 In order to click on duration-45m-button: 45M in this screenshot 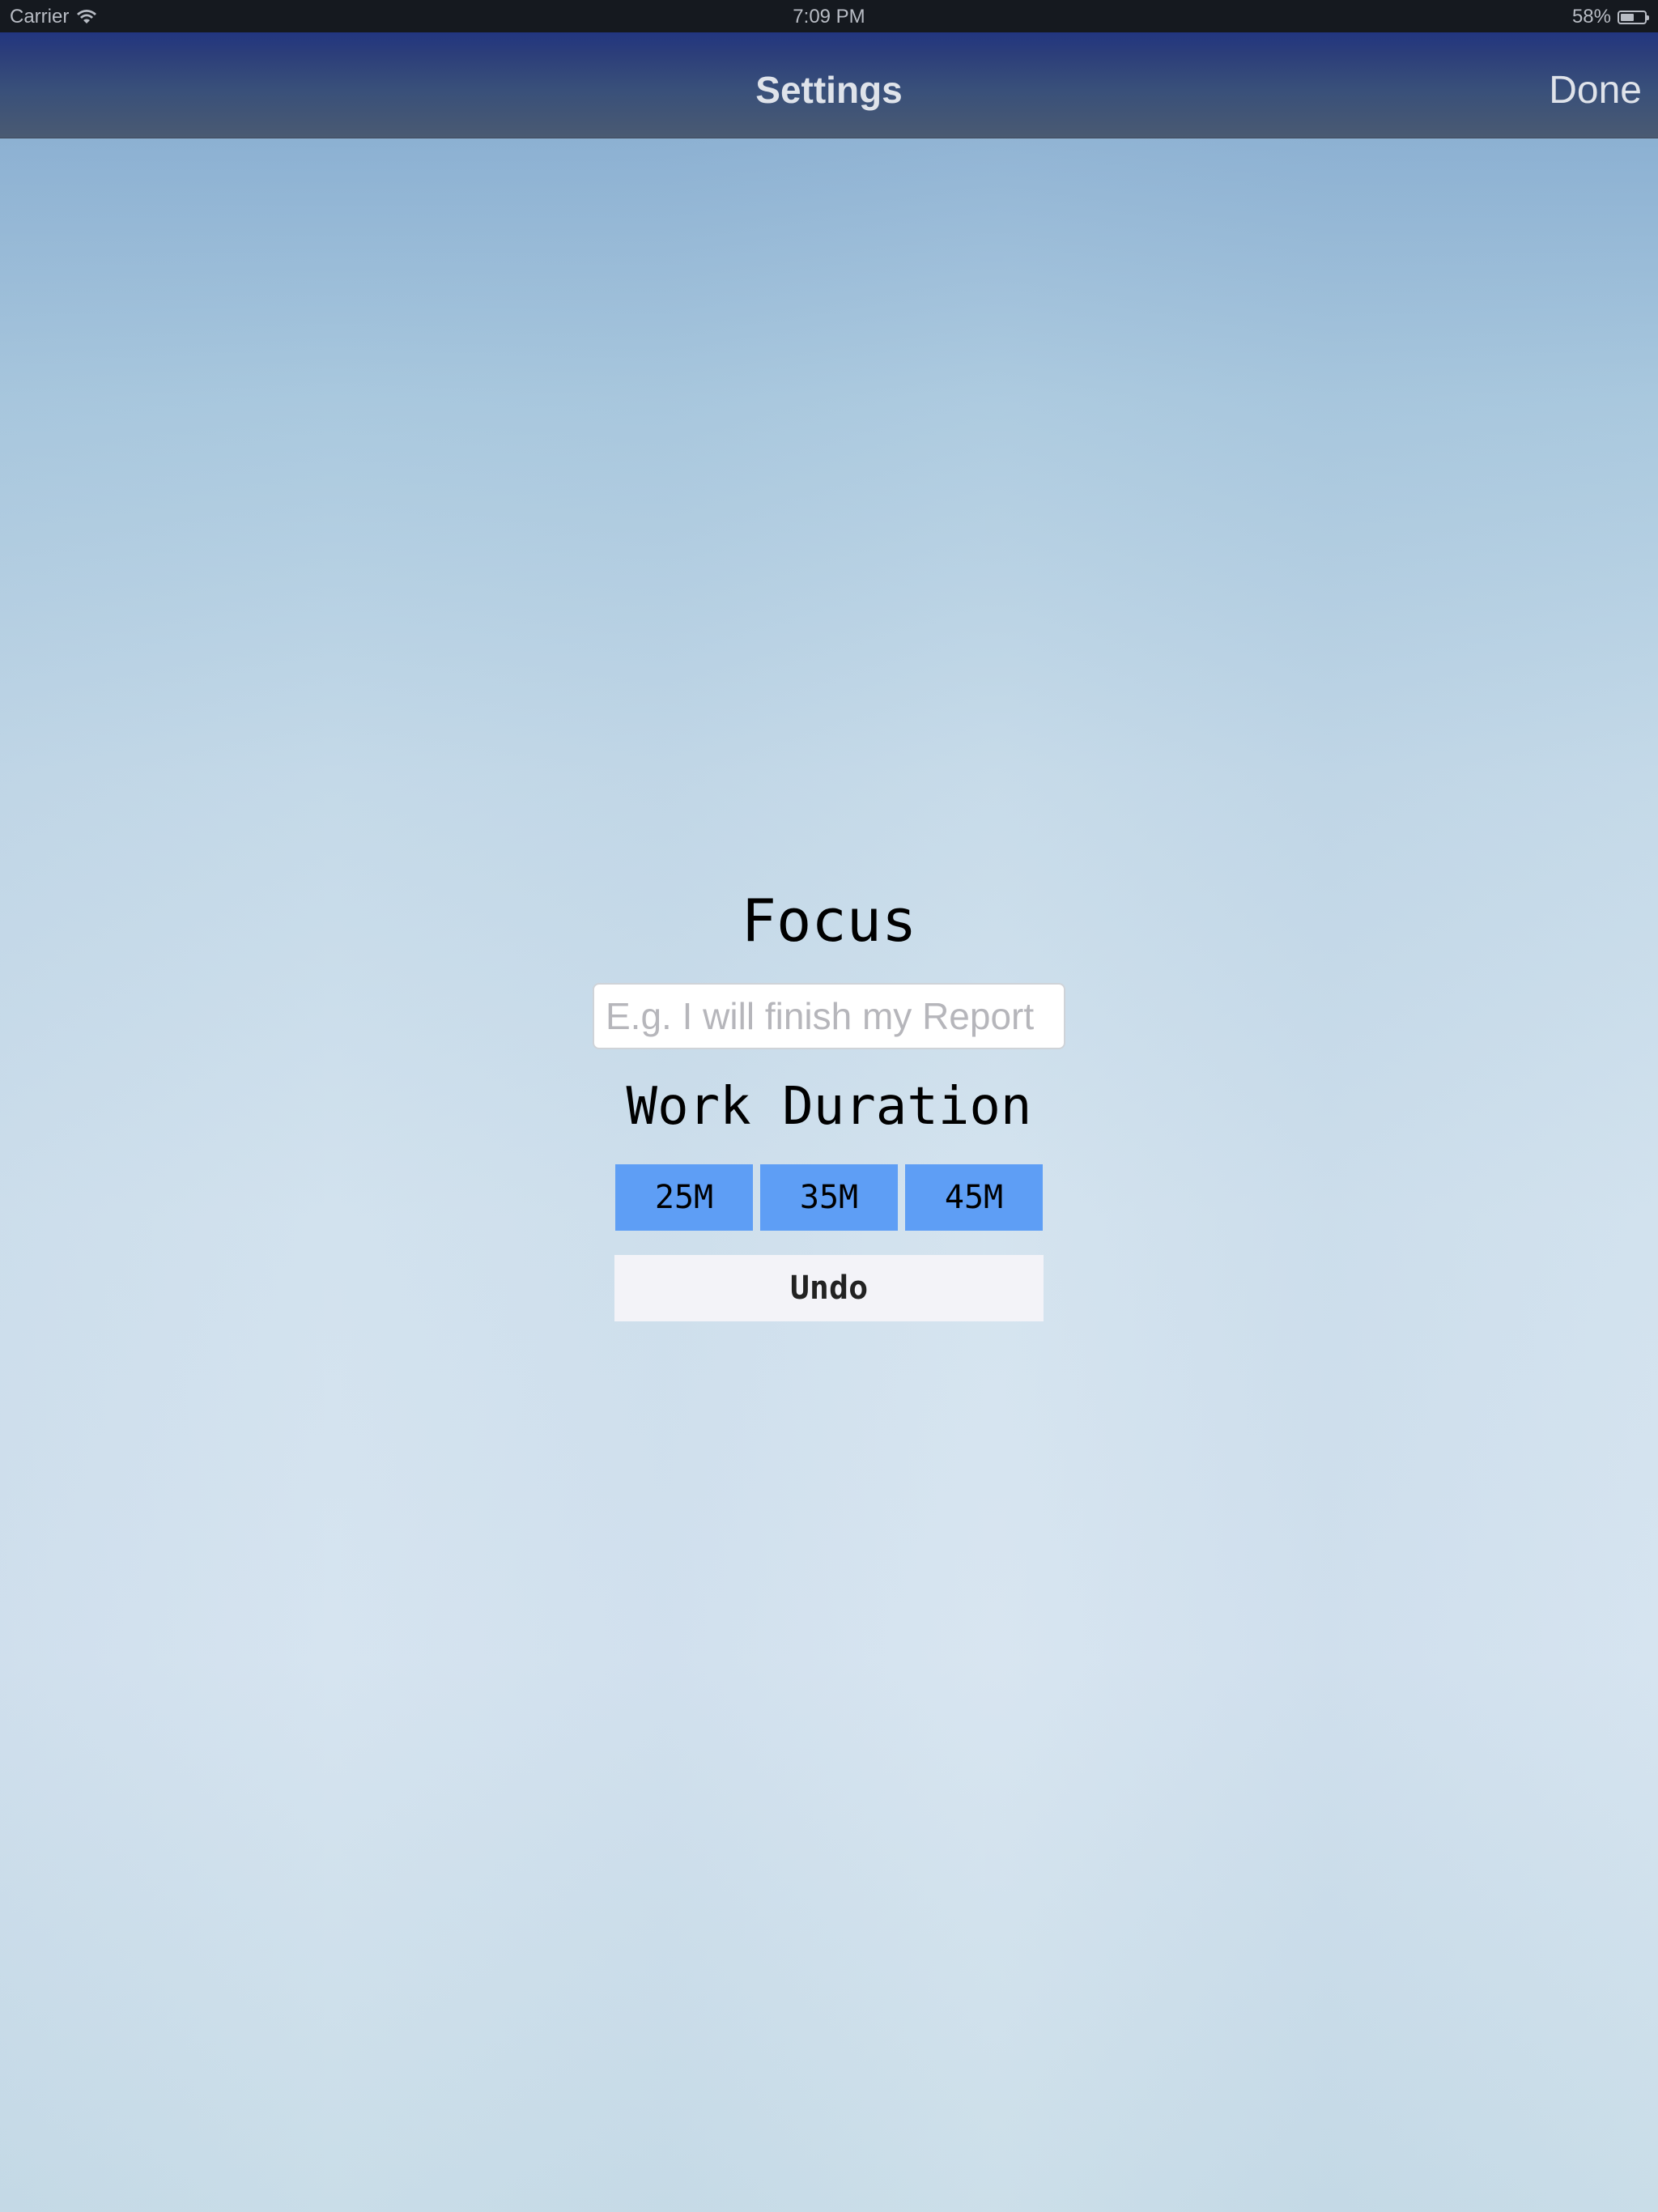, I will do `click(974, 1197)`.